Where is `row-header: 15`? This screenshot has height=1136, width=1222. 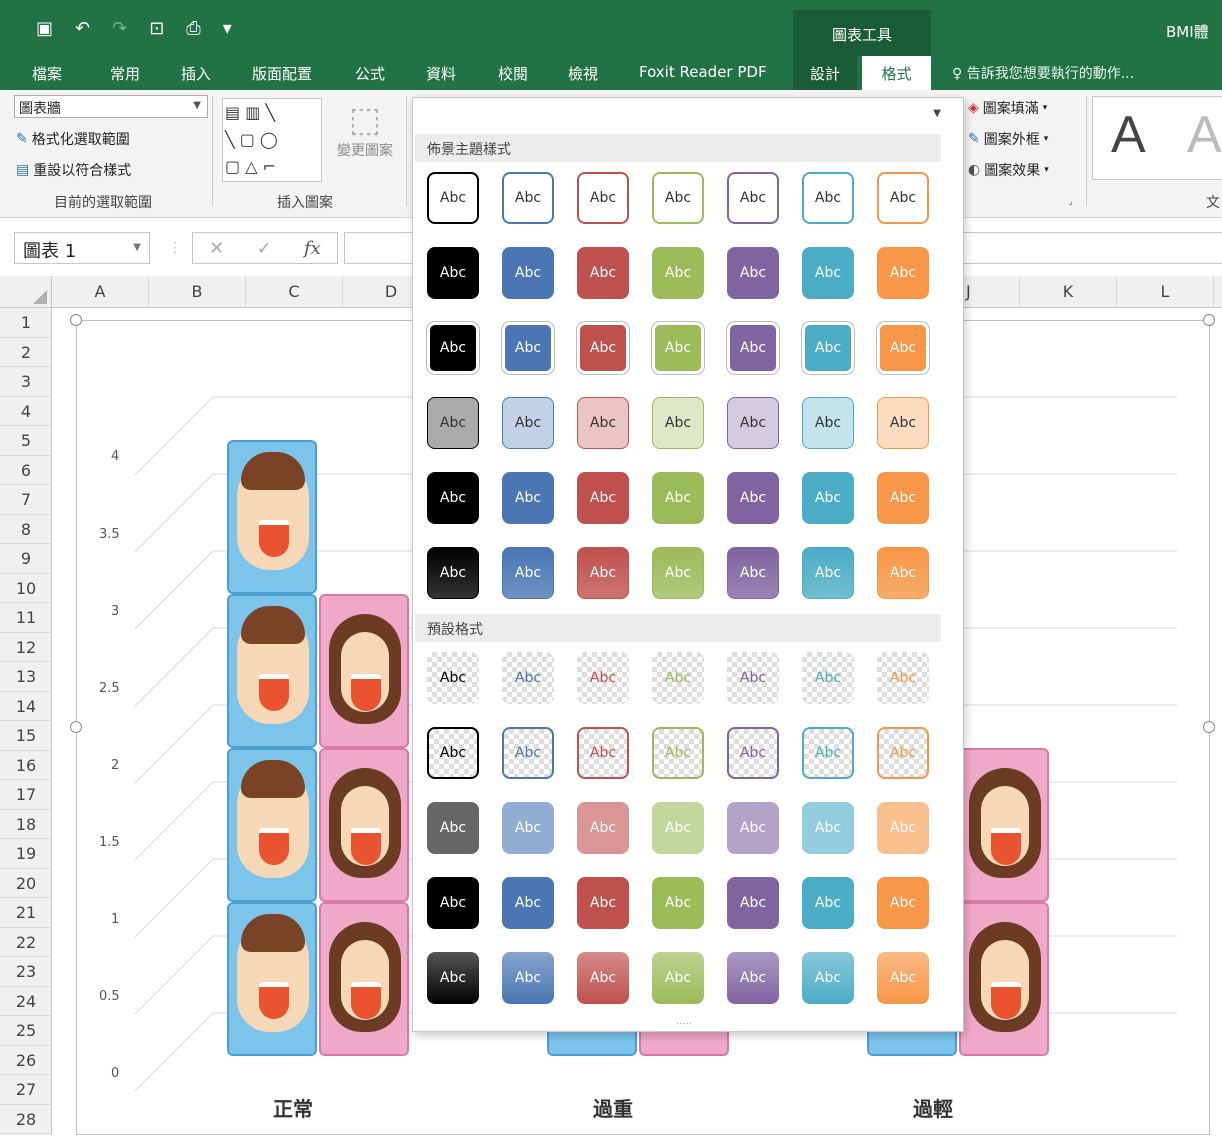 row-header: 15 is located at coordinates (26, 736).